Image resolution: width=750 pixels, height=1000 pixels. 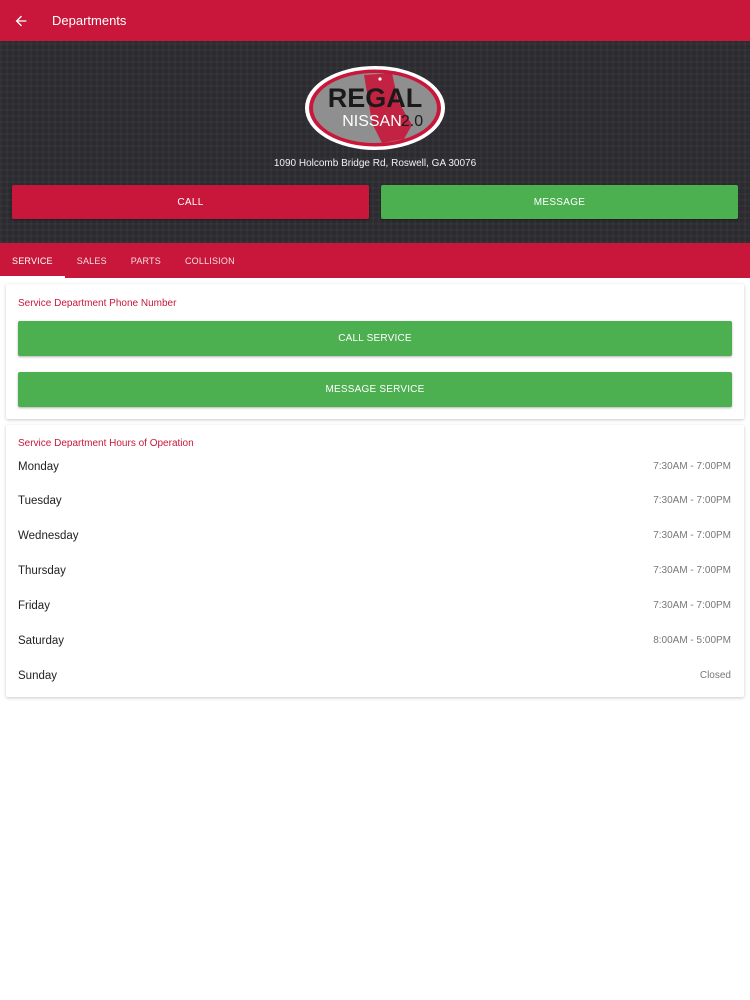 I want to click on tab-collision: COLLISION, so click(x=210, y=260).